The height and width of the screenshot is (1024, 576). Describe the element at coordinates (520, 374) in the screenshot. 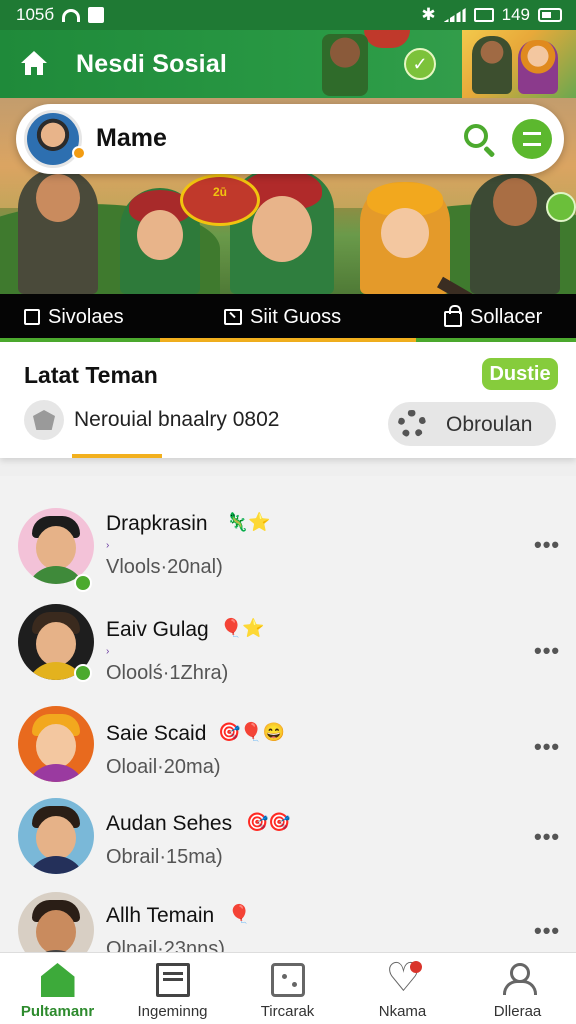

I see `section-pill-button: Dustie` at that location.